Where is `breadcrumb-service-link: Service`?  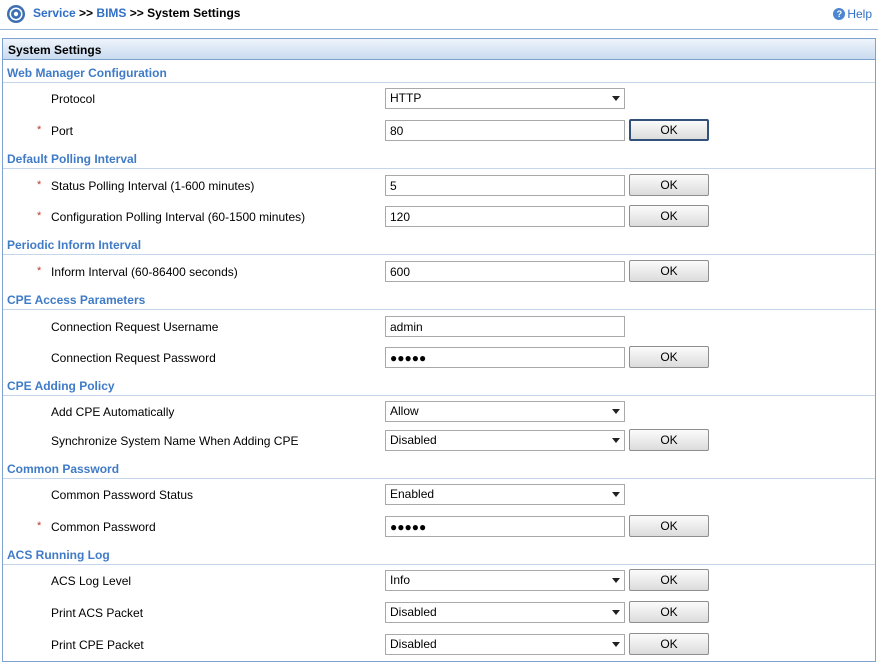
breadcrumb-service-link: Service is located at coordinates (54, 13).